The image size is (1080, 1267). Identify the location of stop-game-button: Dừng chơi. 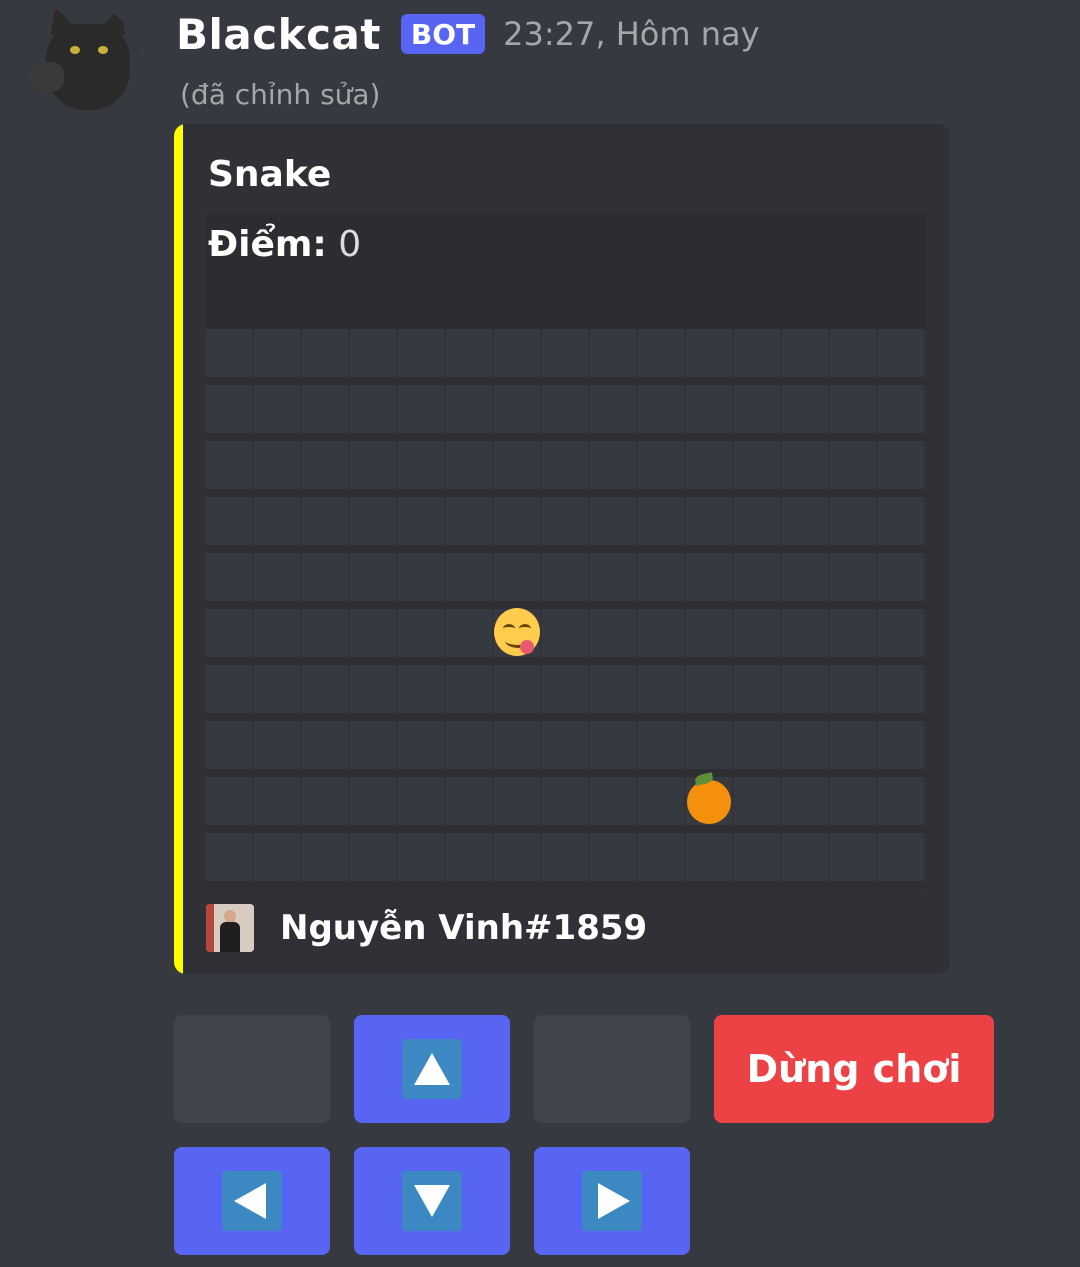
(854, 1069).